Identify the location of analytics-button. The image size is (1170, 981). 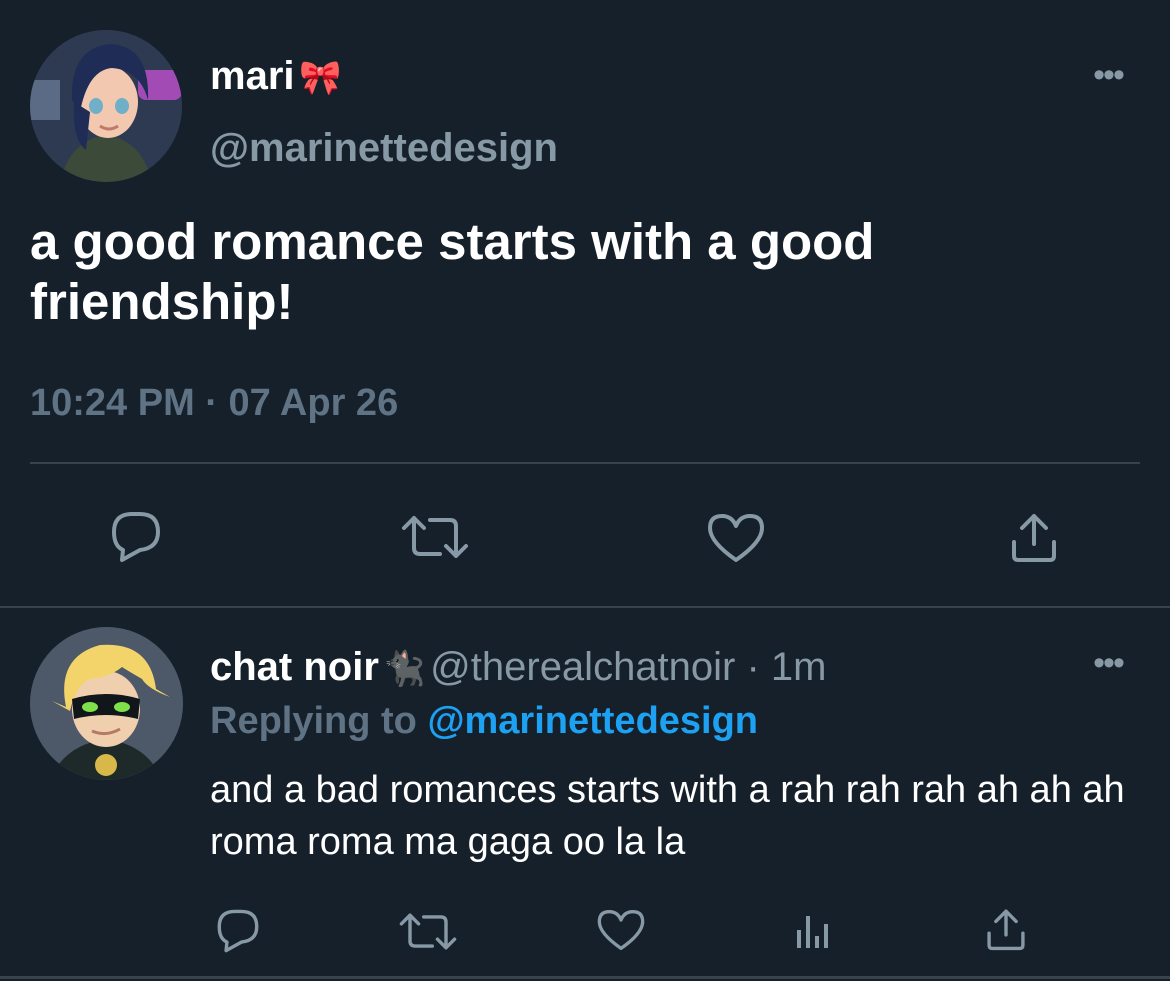
(813, 930).